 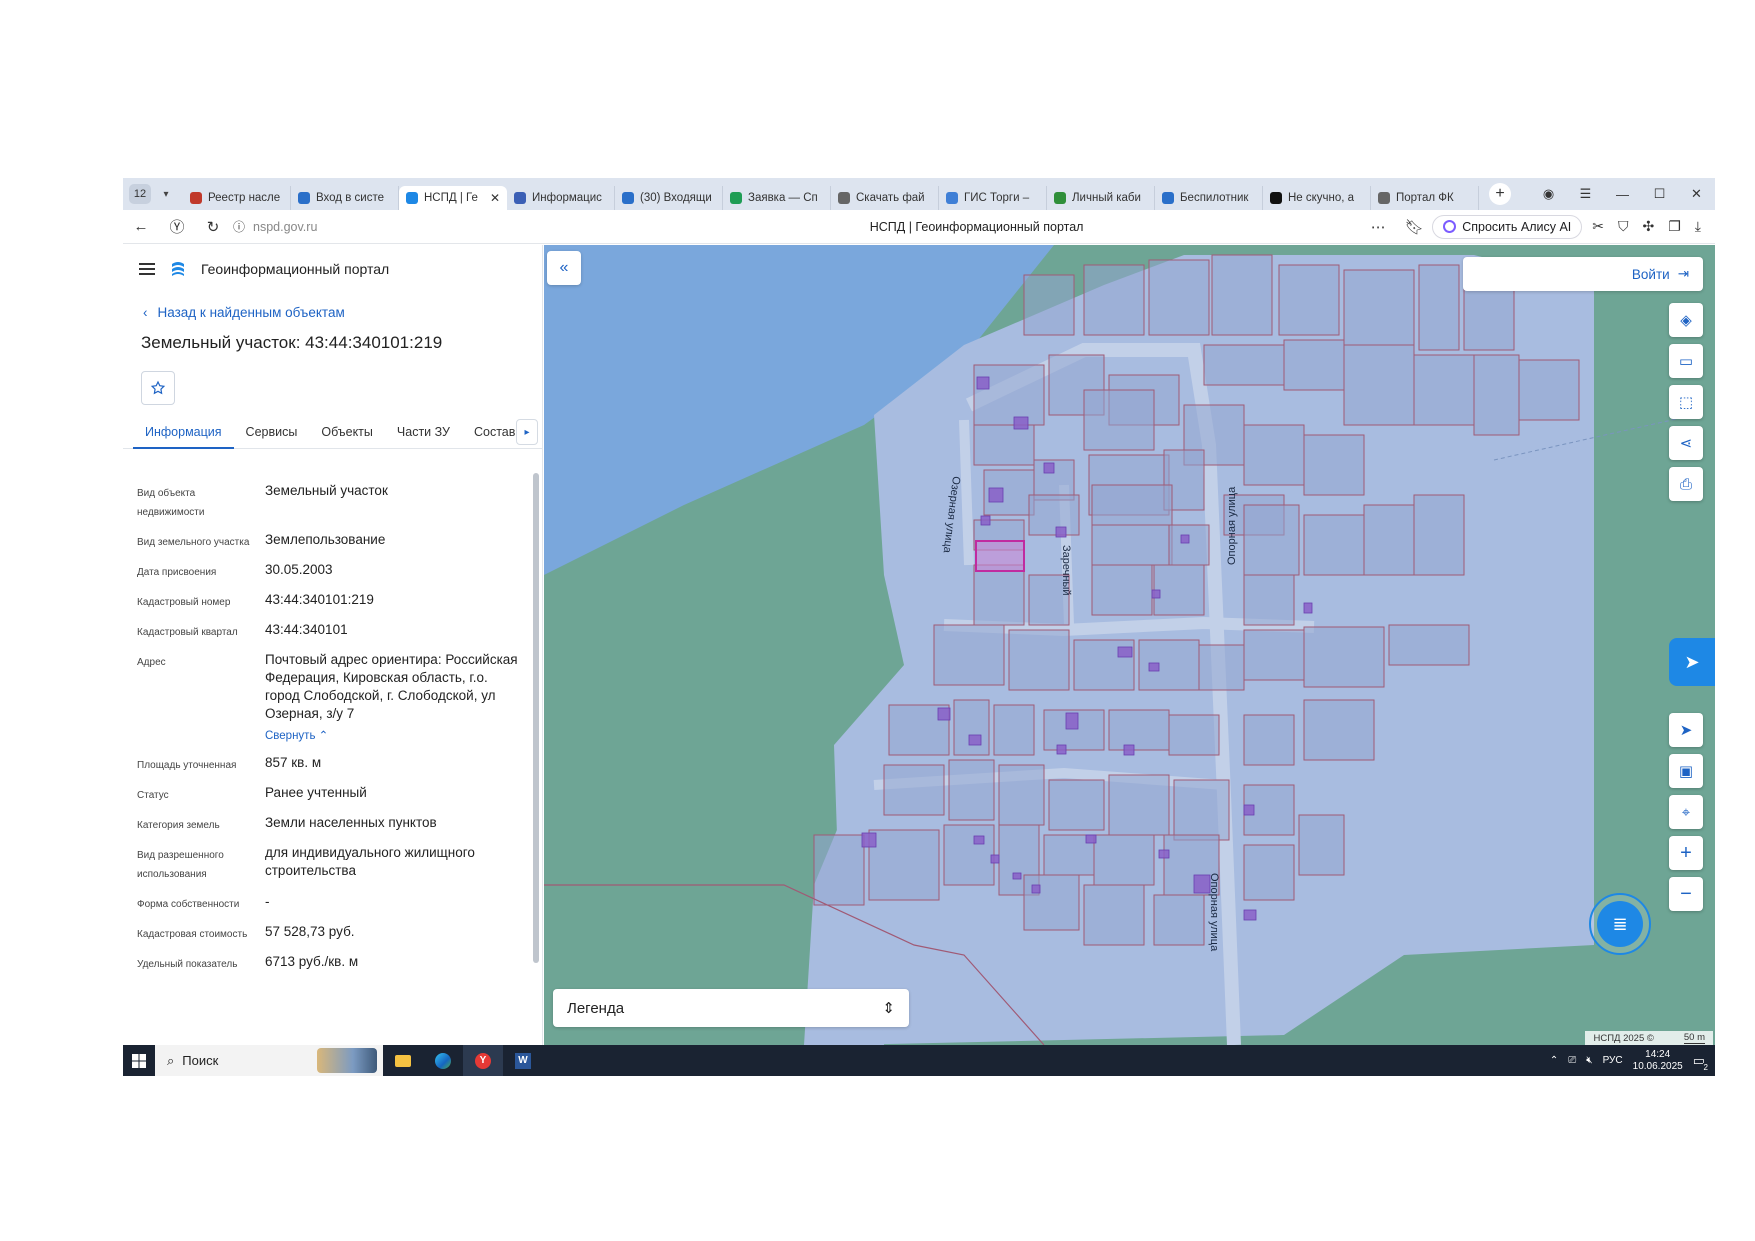 What do you see at coordinates (345, 198) in the screenshot?
I see `browser-tab: Вход в систе` at bounding box center [345, 198].